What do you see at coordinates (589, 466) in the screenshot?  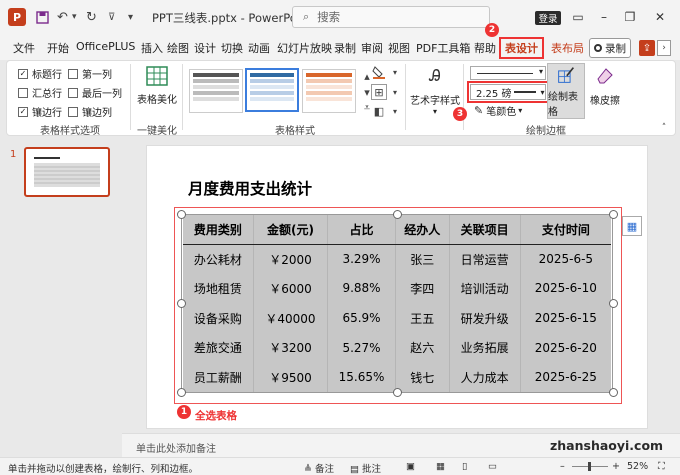 I see `zoom-slider-thumb` at bounding box center [589, 466].